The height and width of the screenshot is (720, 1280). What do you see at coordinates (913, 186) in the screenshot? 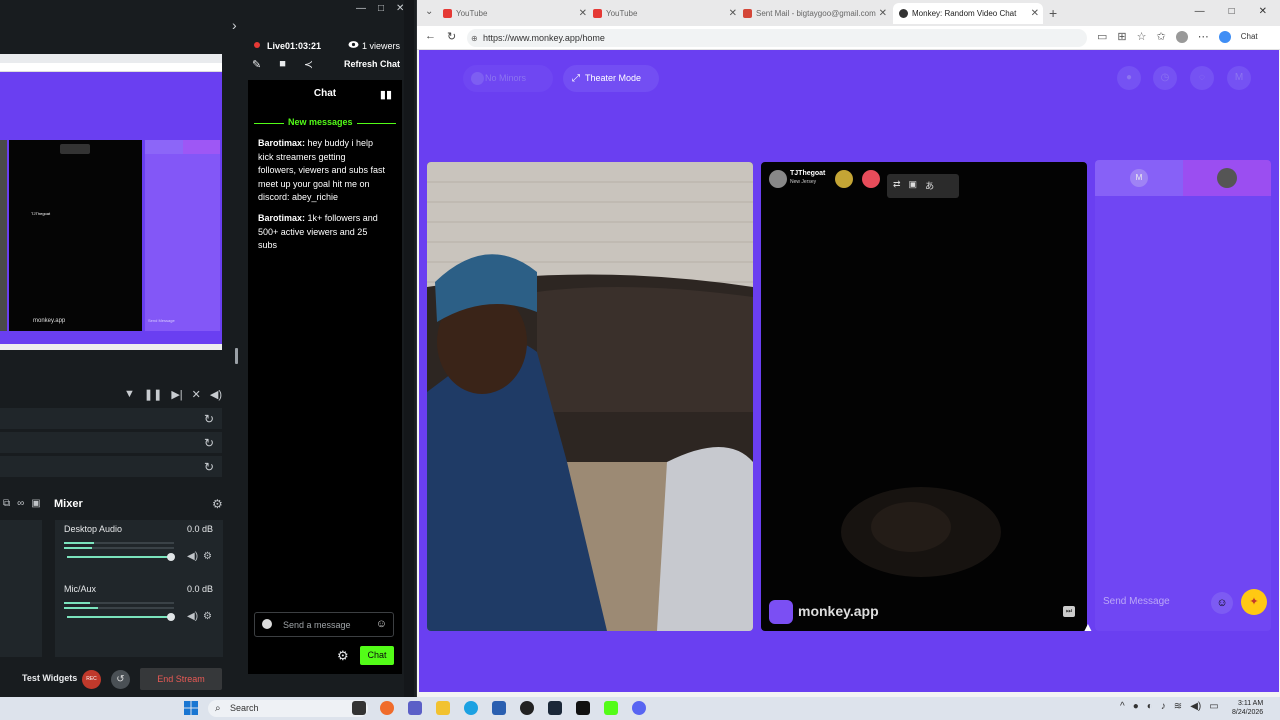
I see `screen-icon: ▣` at bounding box center [913, 186].